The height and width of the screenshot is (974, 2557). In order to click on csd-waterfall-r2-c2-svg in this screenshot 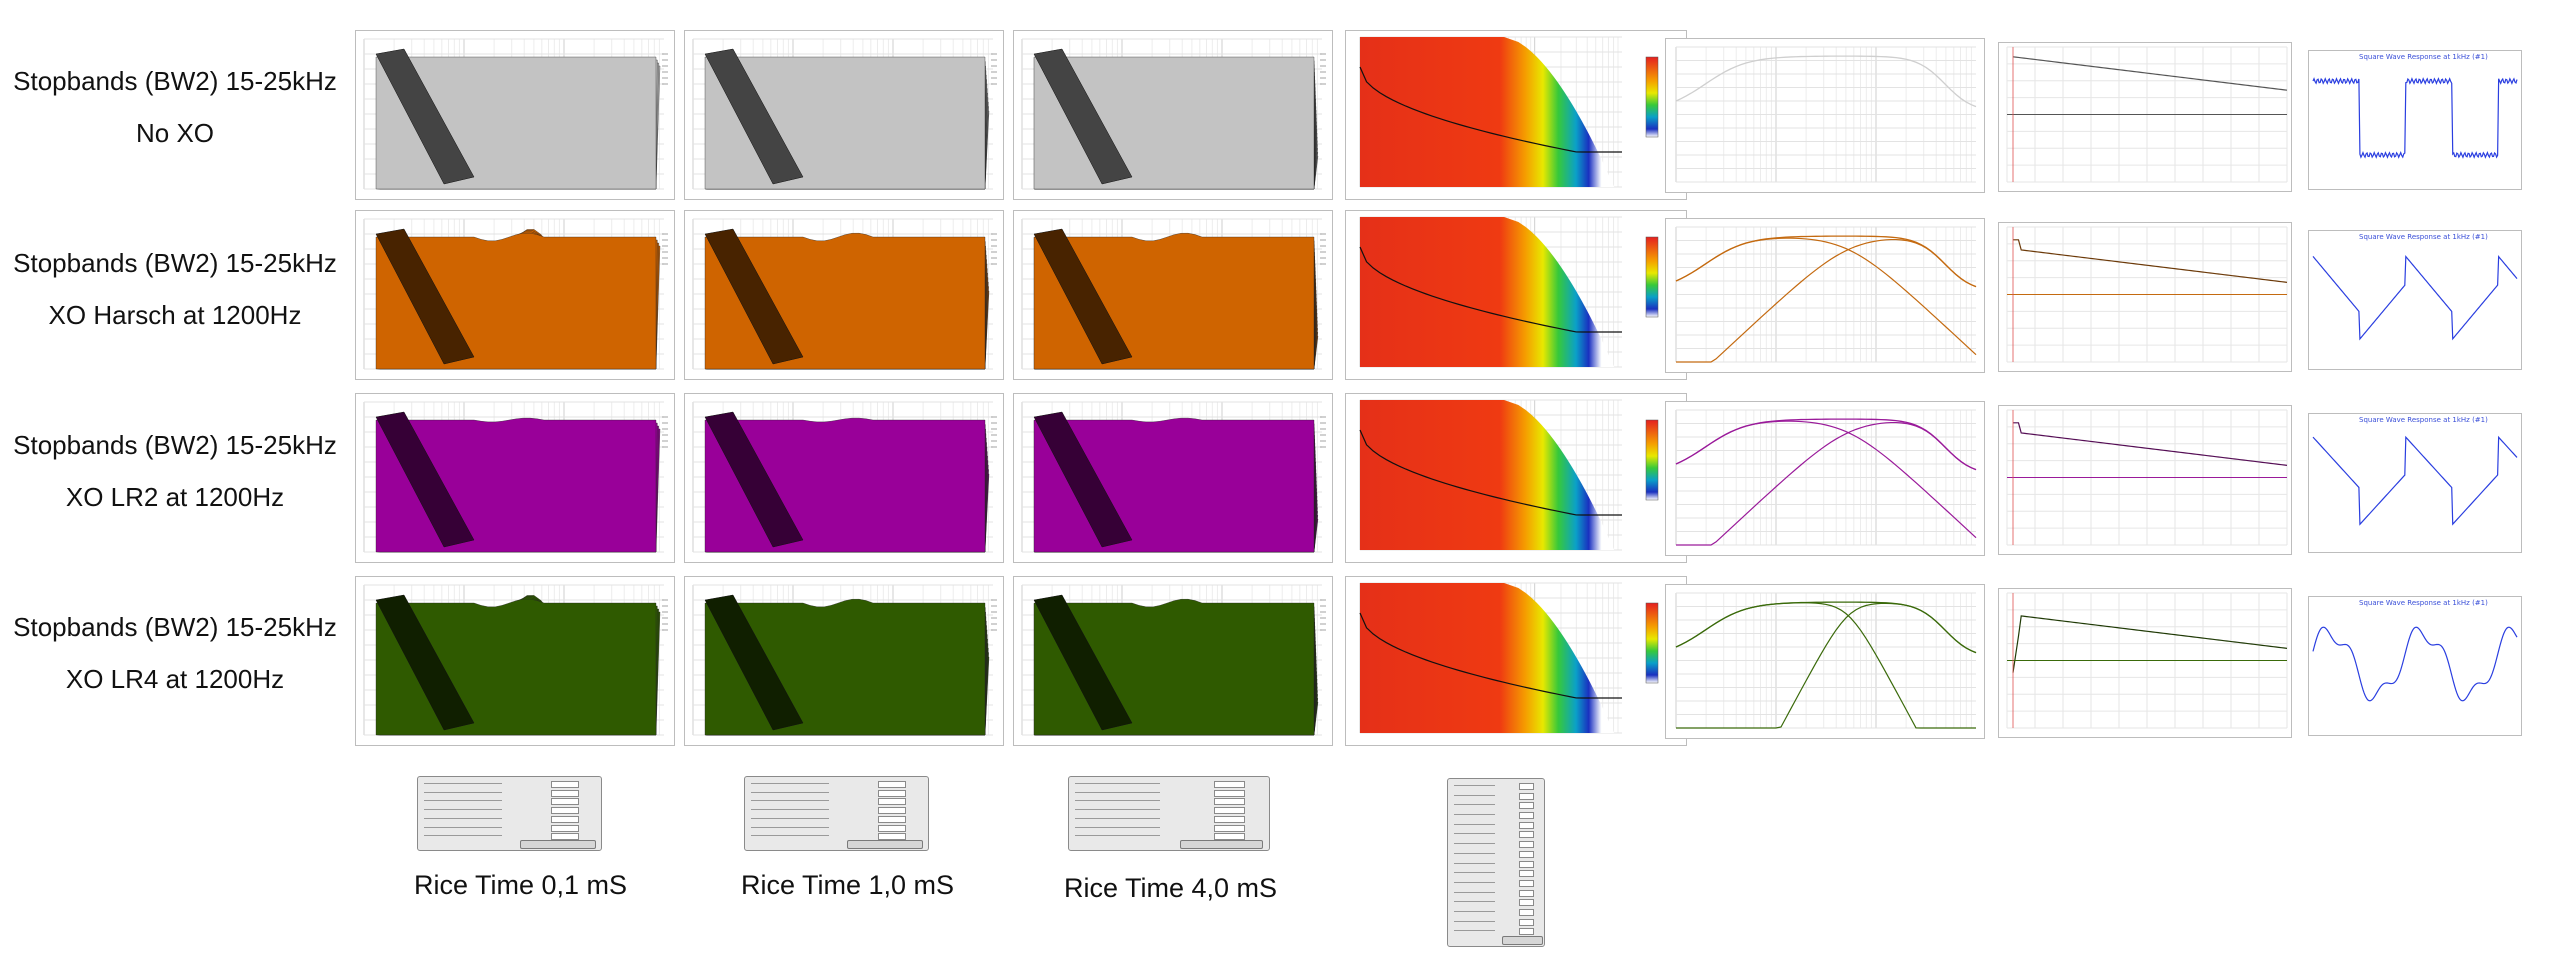, I will do `click(844, 294)`.